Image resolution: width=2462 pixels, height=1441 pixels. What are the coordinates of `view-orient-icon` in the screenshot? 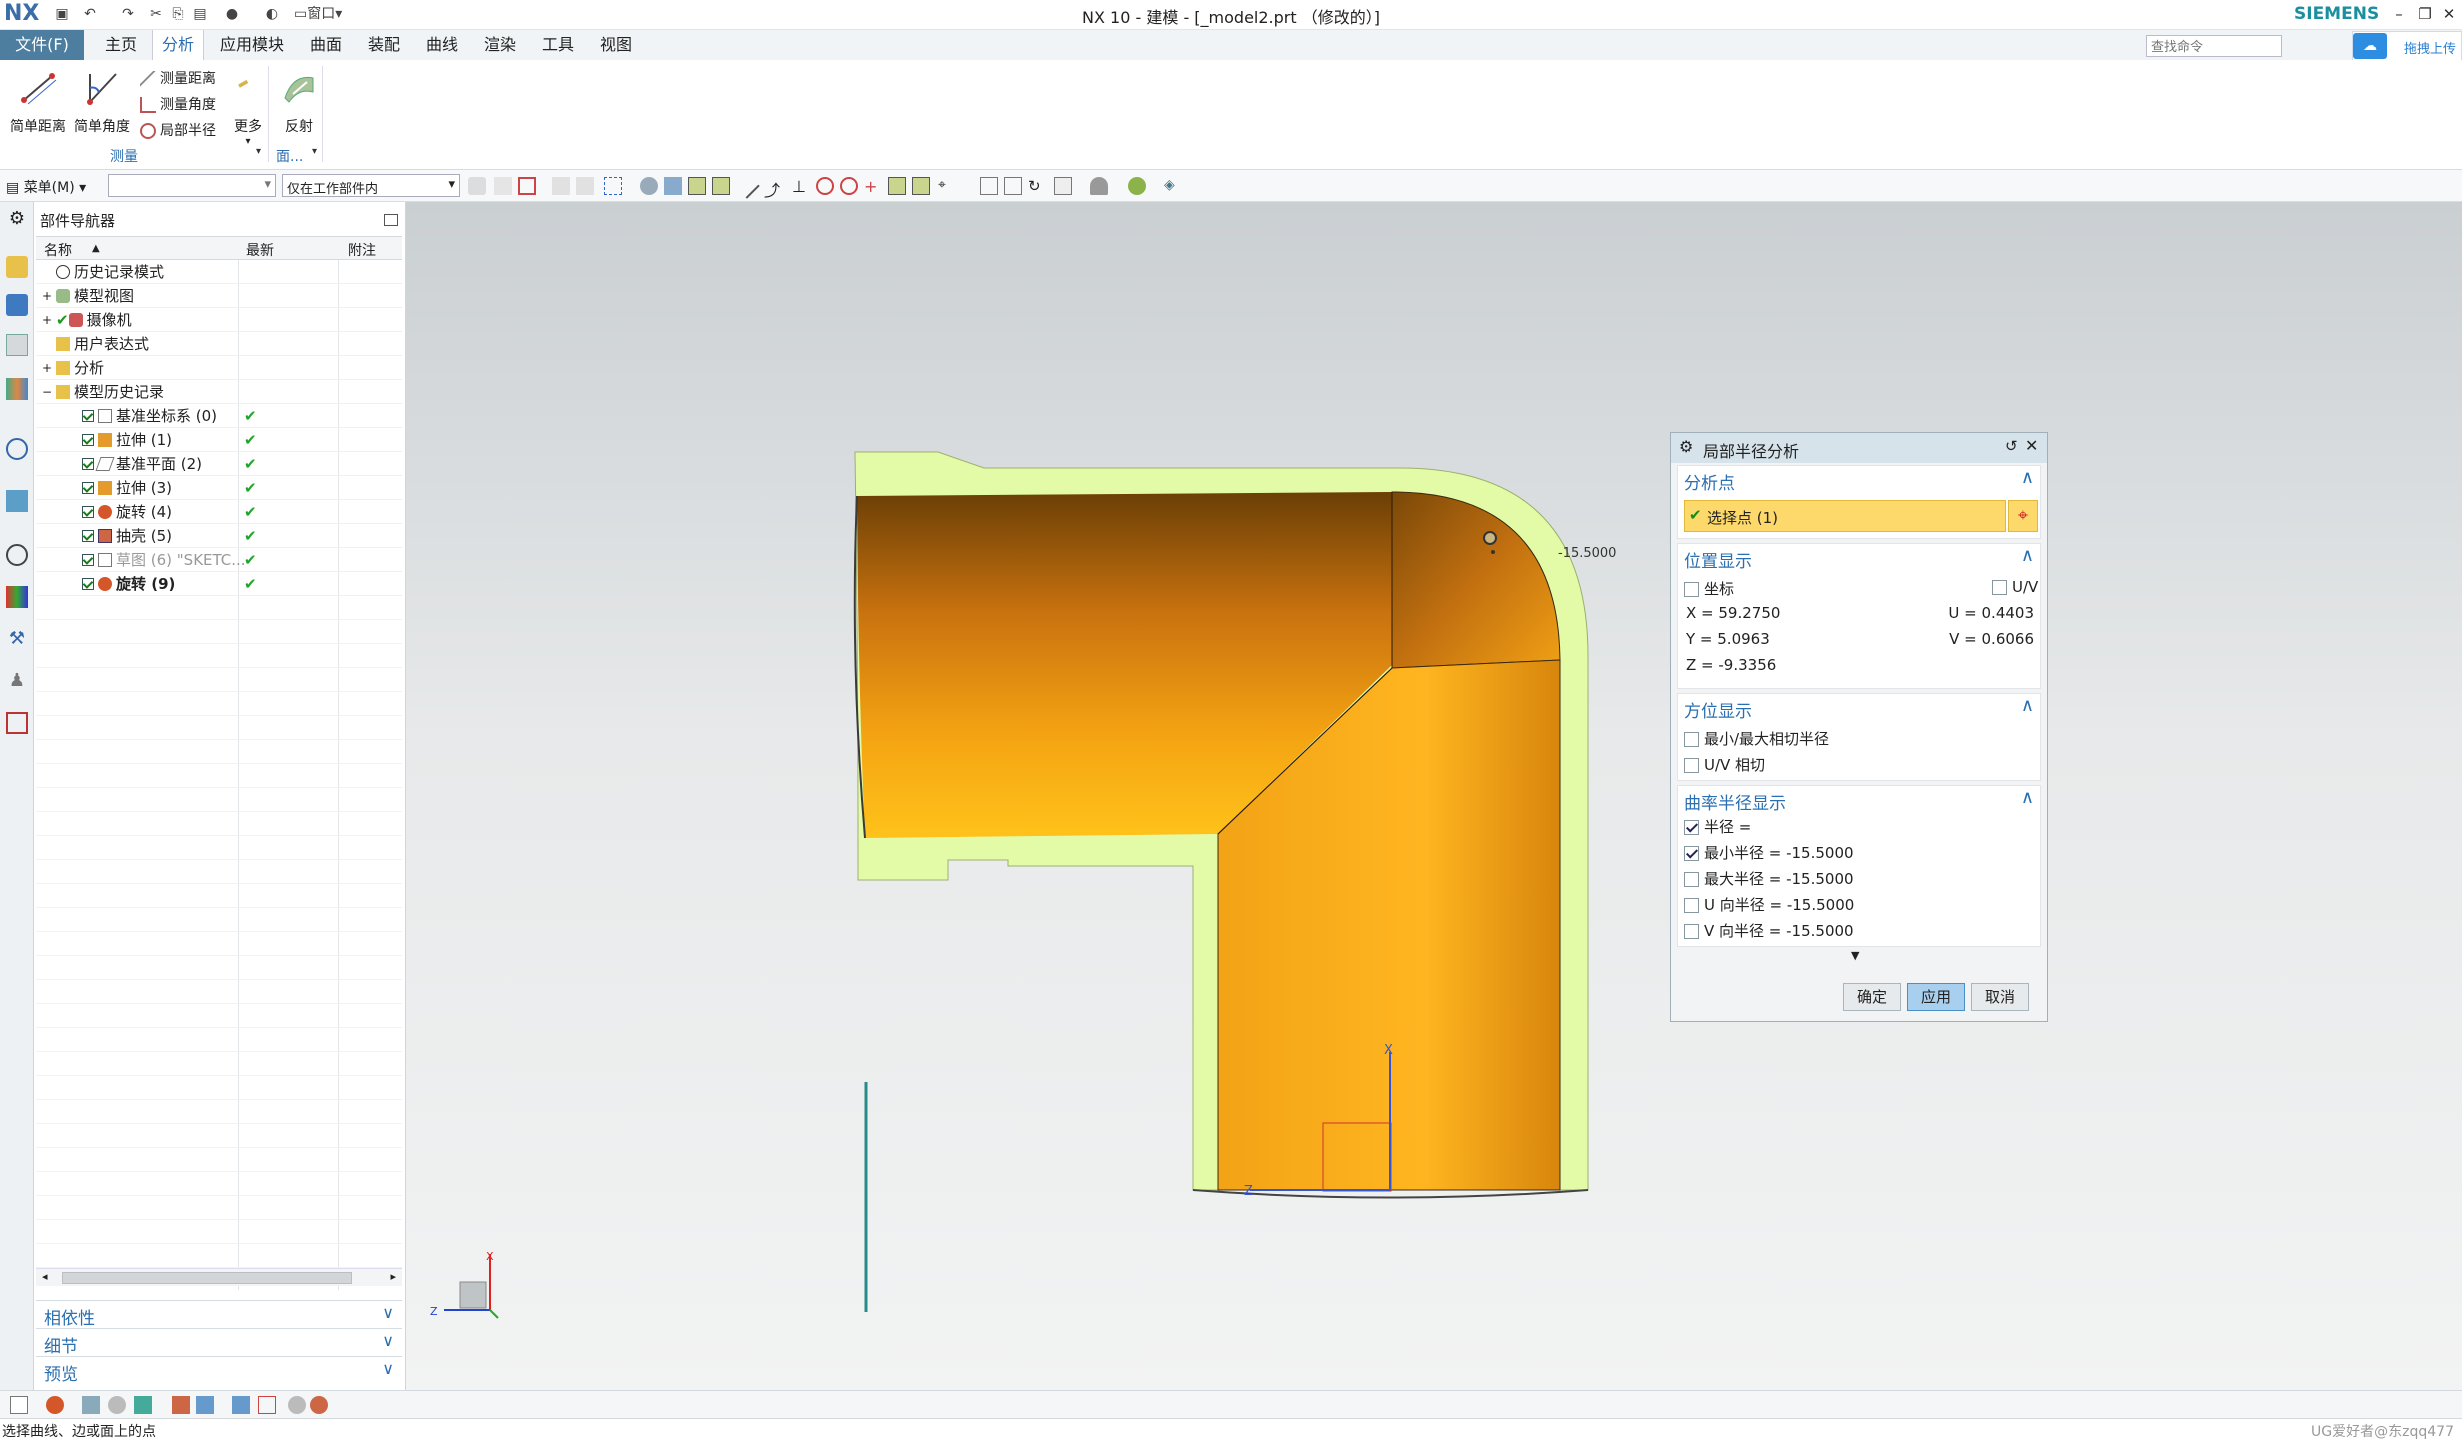 It's located at (989, 186).